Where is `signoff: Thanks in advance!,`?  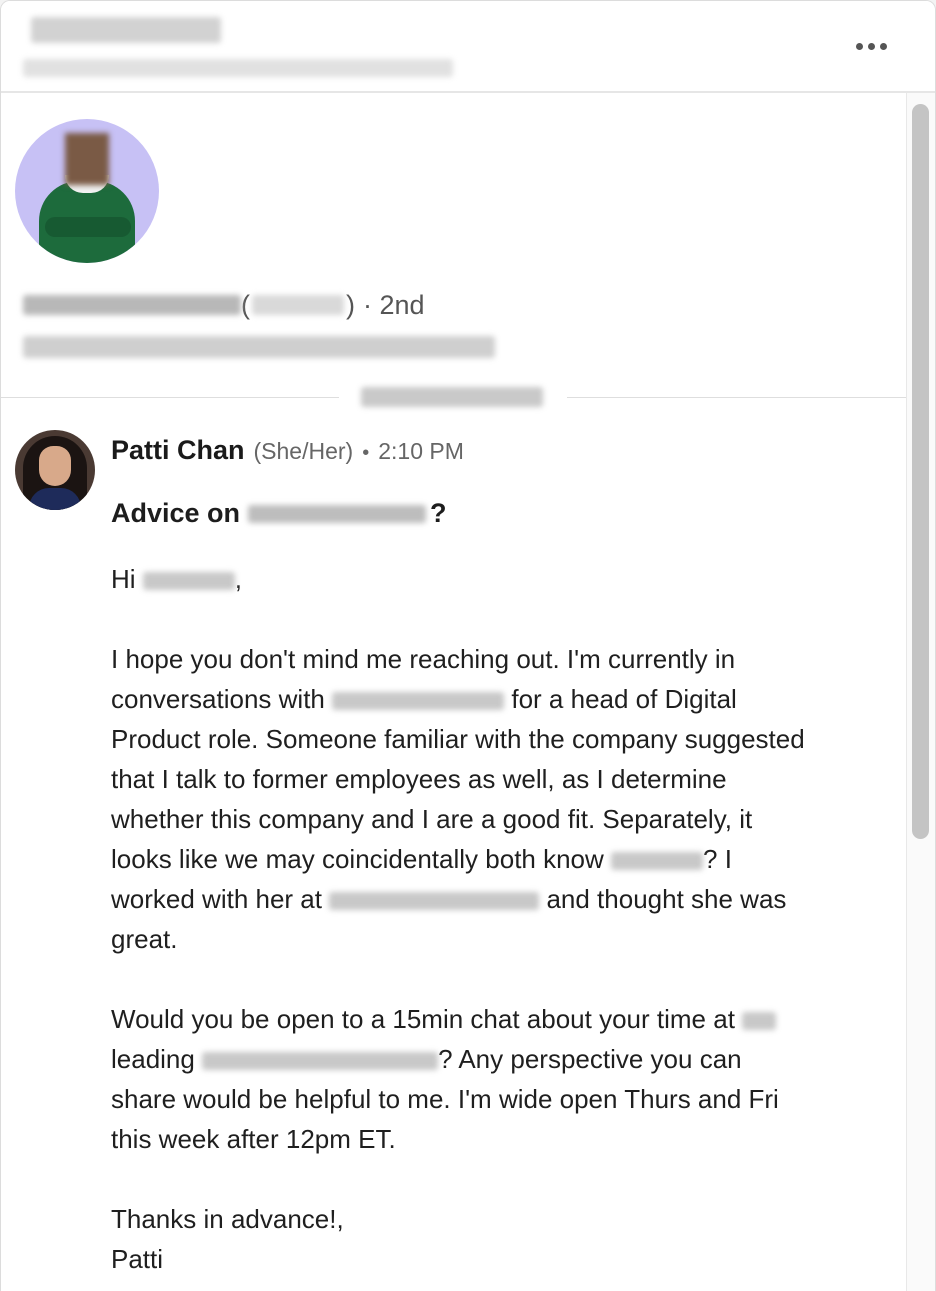
signoff: Thanks in advance!, is located at coordinates (227, 1219).